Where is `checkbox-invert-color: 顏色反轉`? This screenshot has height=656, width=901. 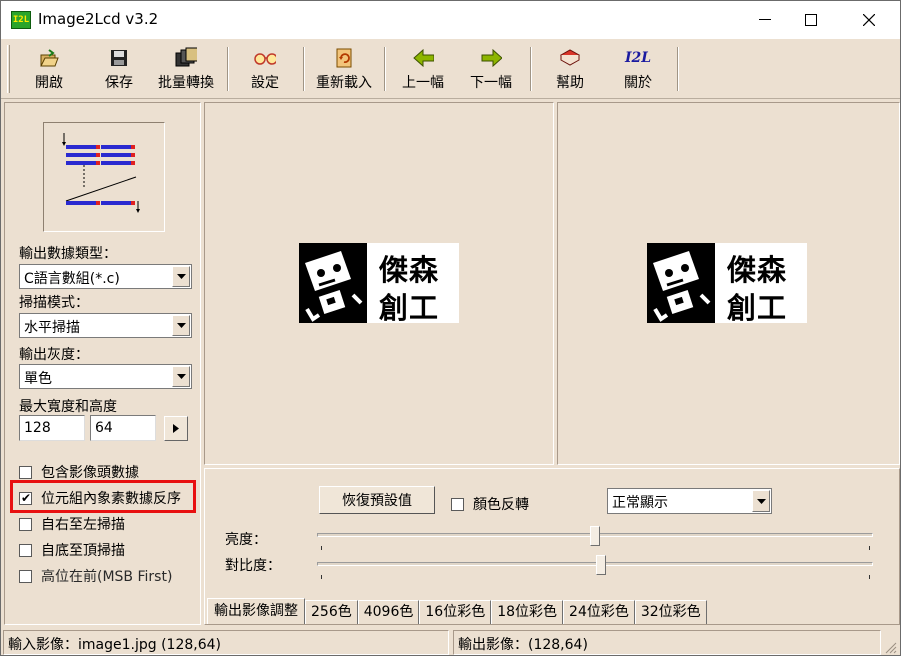 checkbox-invert-color: 顏色反轉 is located at coordinates (490, 504).